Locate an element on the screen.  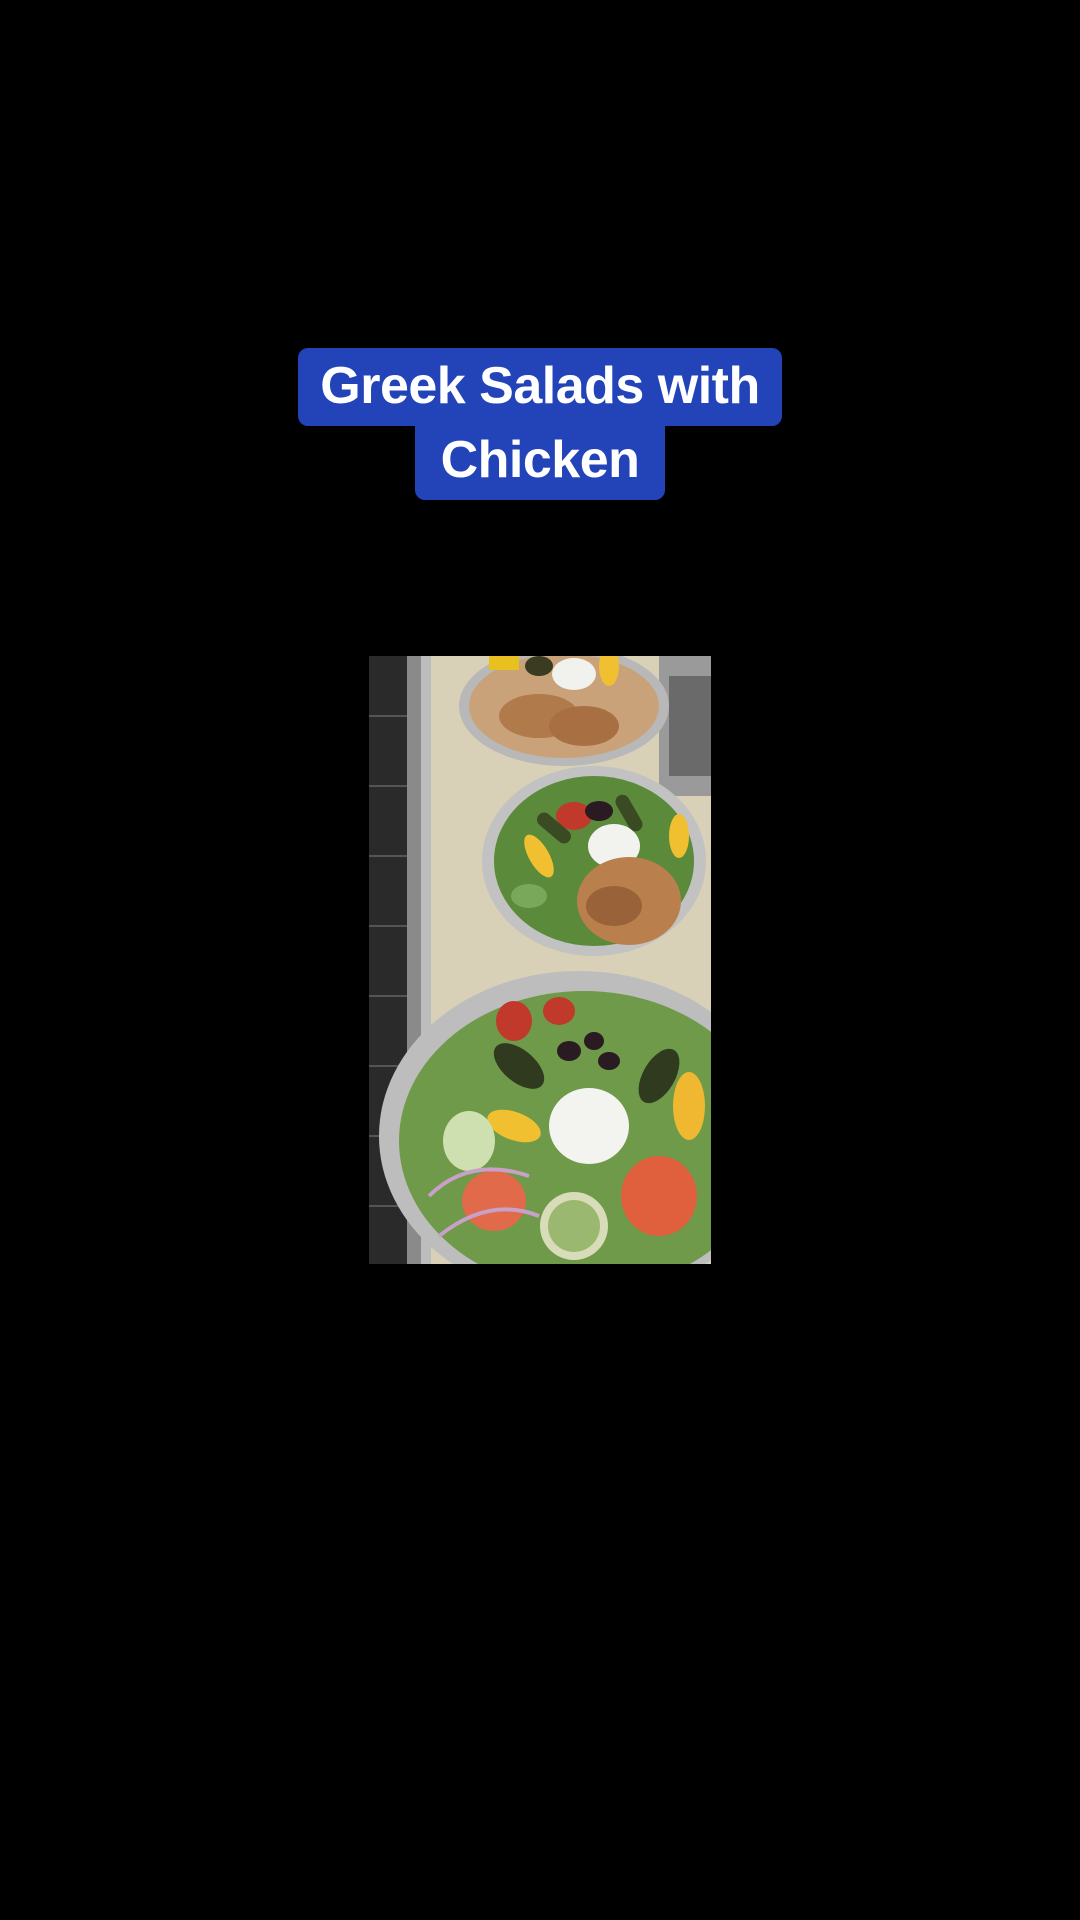
food-photo is located at coordinates (540, 960).